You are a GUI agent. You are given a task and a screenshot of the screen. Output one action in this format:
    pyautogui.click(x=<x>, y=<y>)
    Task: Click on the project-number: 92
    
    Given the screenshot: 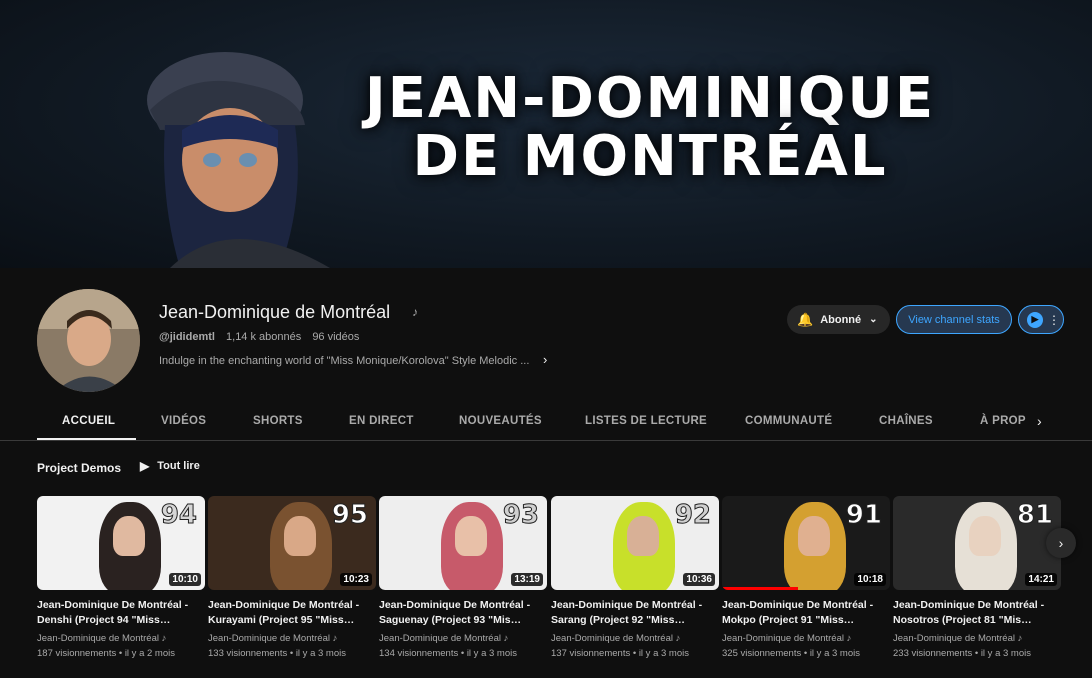 What is the action you would take?
    pyautogui.click(x=692, y=515)
    